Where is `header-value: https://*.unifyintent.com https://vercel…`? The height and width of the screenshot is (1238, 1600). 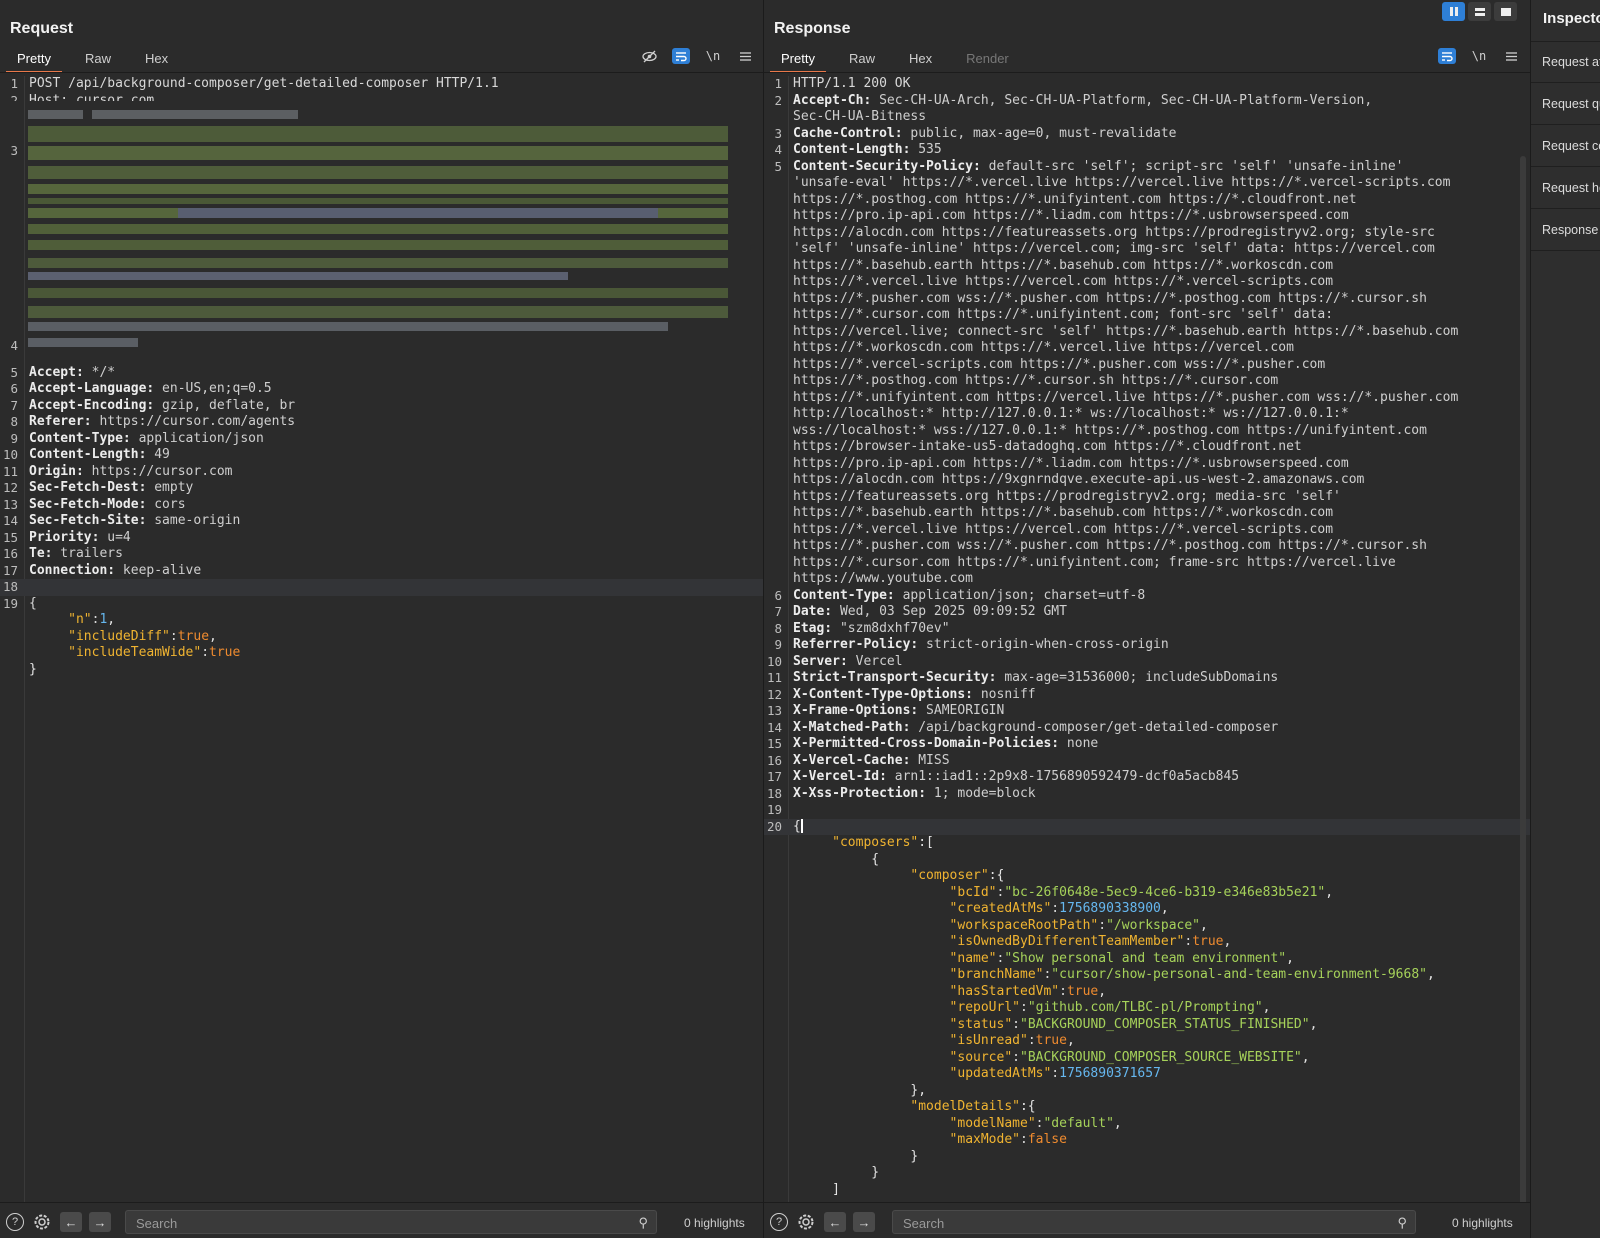
header-value: https://*.unifyintent.com https://vercel… is located at coordinates (1126, 397).